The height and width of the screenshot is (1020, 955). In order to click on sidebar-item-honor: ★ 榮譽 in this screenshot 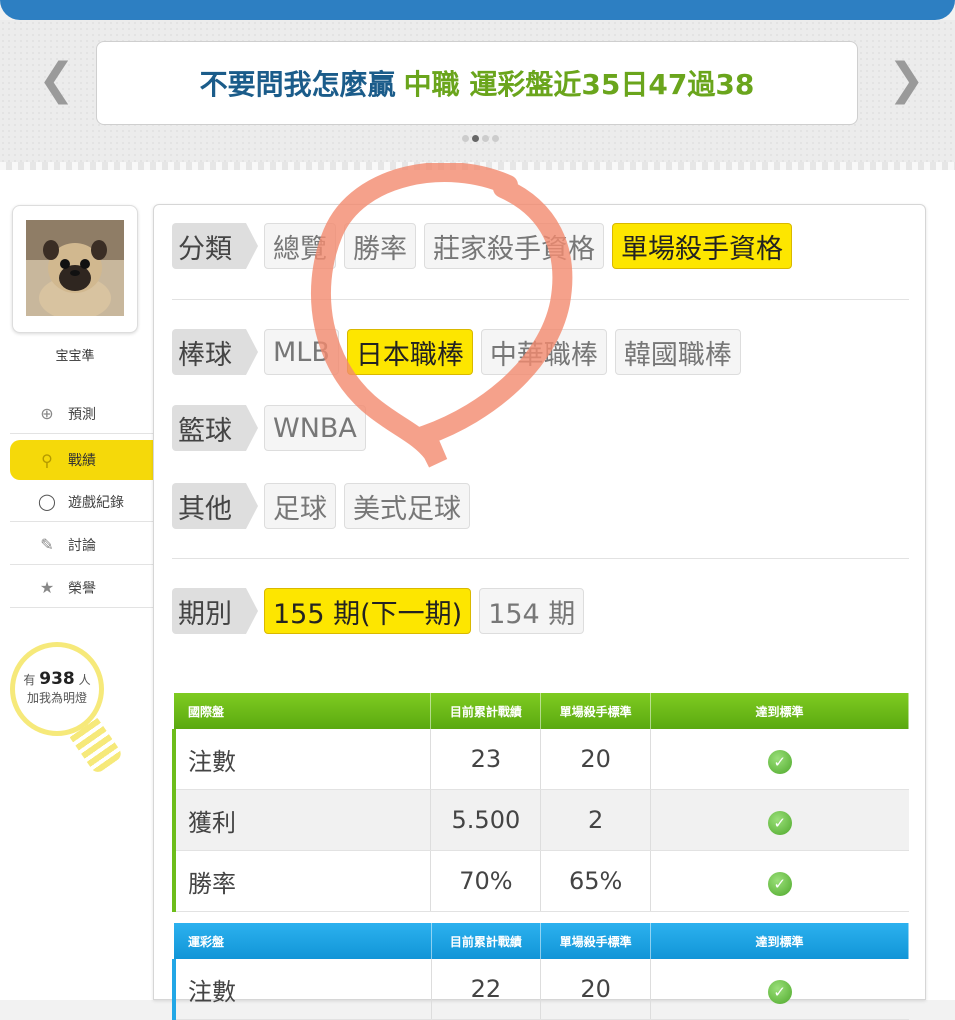, I will do `click(81, 588)`.